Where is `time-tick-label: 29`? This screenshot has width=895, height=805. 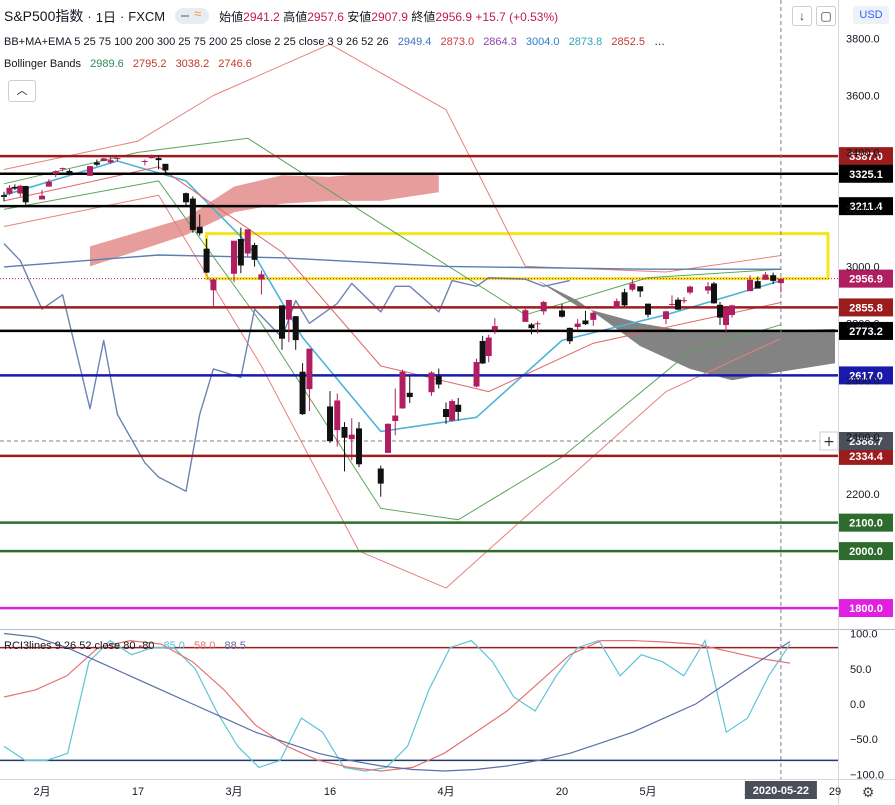
time-tick-label: 29 is located at coordinates (835, 792).